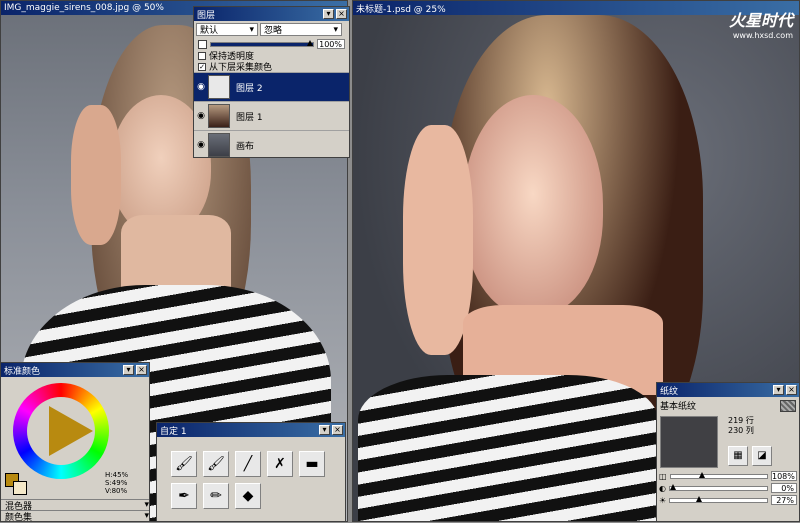 Image resolution: width=800 pixels, height=523 pixels. Describe the element at coordinates (227, 29) in the screenshot. I see `composite-method-select: 默认 ▾` at that location.